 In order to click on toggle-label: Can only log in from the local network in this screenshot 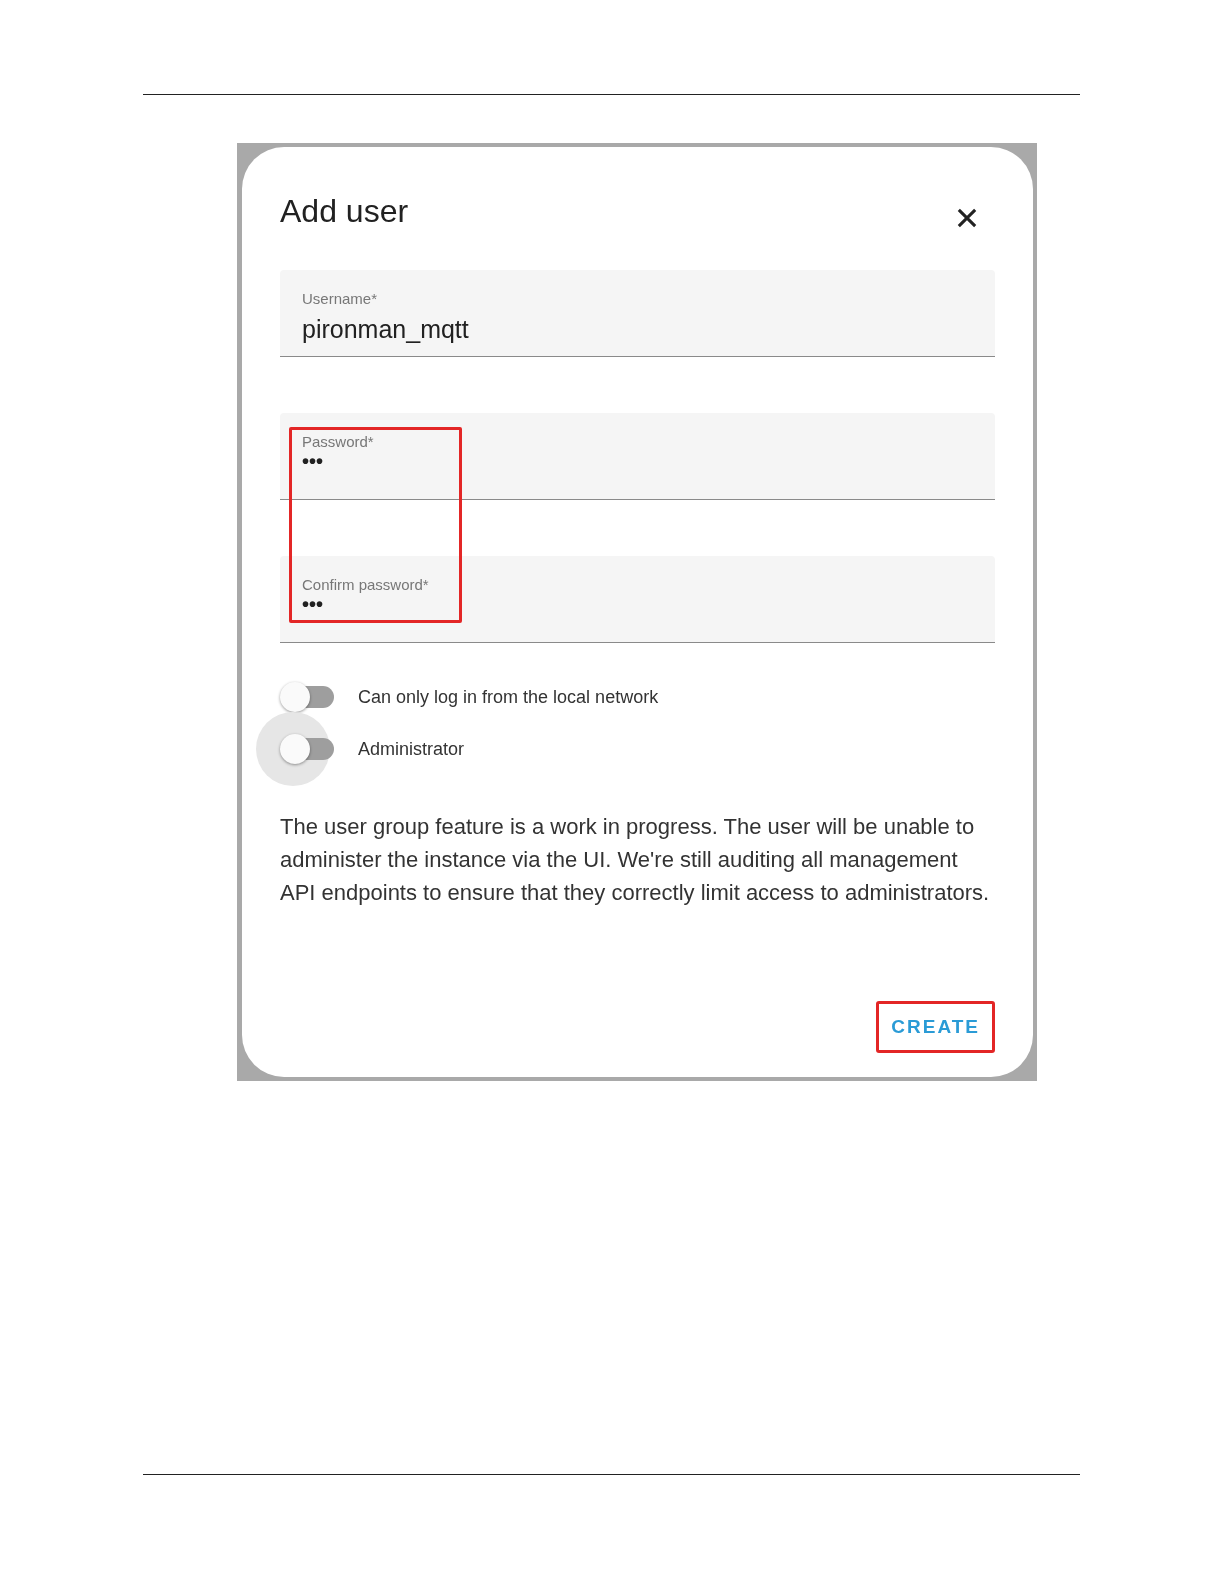, I will do `click(508, 697)`.